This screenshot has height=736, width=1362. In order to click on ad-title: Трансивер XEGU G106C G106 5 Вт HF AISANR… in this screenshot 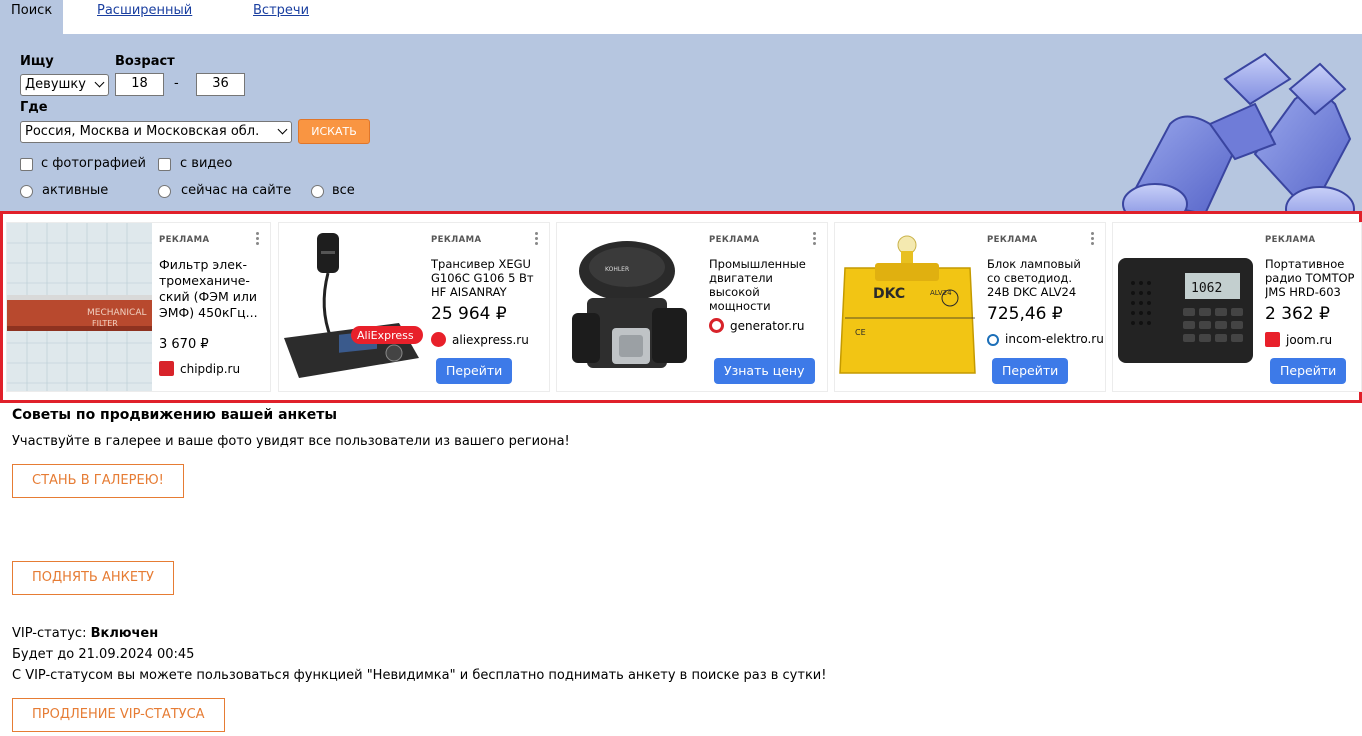, I will do `click(486, 279)`.